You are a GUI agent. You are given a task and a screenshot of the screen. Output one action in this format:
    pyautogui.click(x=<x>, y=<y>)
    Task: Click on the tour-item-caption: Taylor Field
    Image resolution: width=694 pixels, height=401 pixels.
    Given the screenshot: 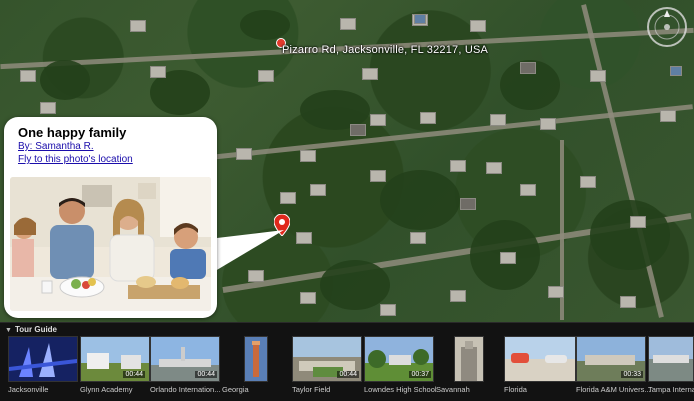 What is the action you would take?
    pyautogui.click(x=311, y=389)
    